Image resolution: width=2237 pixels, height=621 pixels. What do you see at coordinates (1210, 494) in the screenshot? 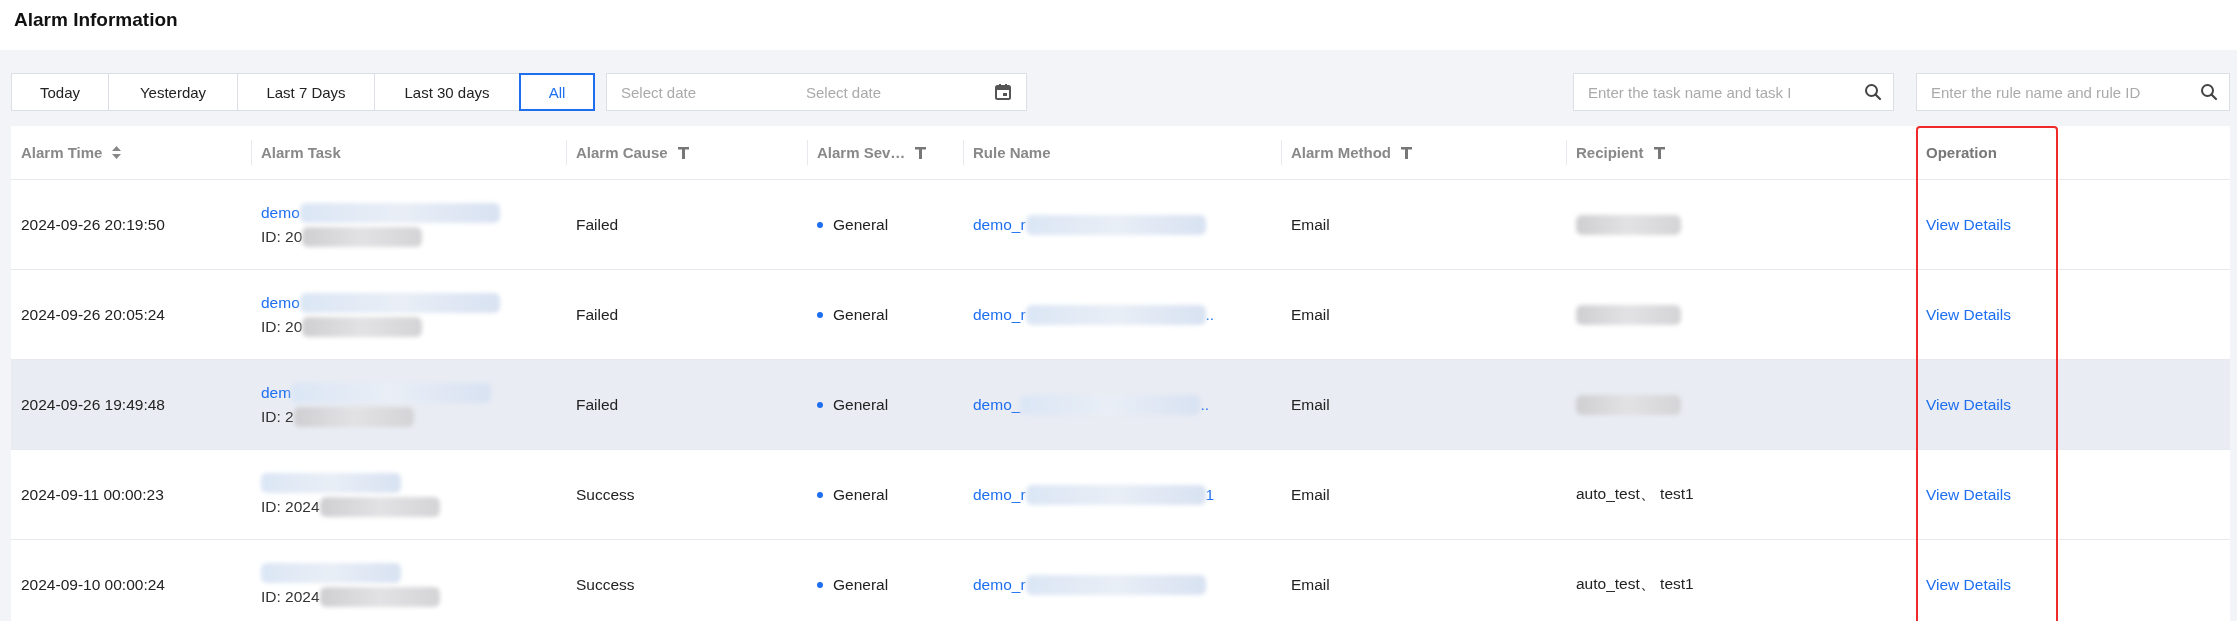
I see `rule-name-suffix: 1` at bounding box center [1210, 494].